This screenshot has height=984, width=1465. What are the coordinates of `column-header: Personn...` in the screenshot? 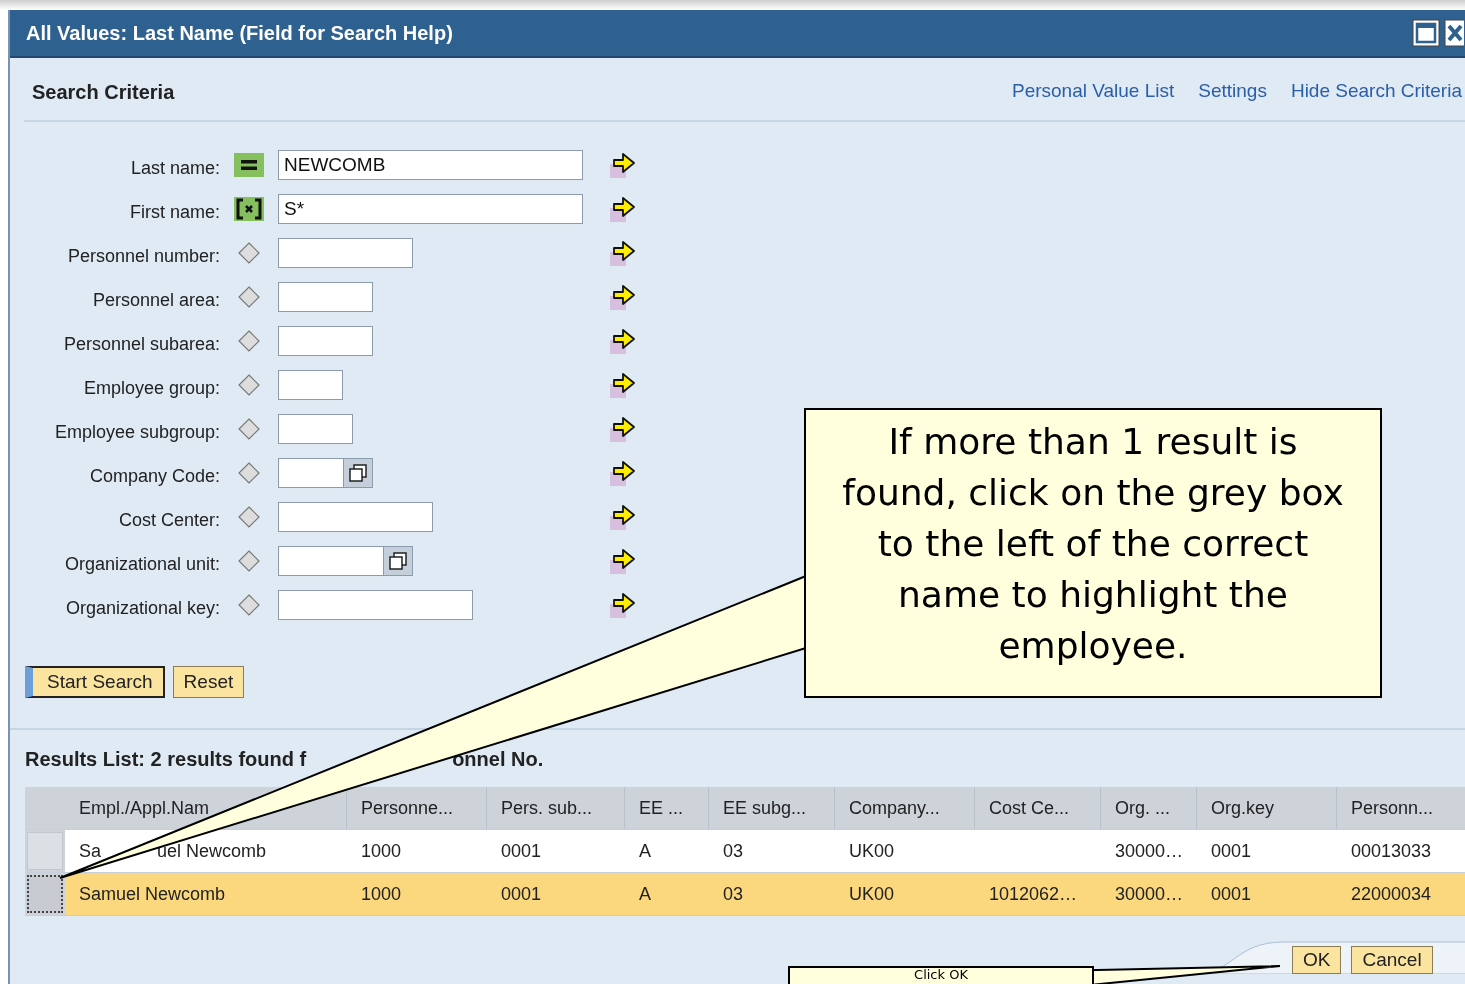 It's located at (1401, 808).